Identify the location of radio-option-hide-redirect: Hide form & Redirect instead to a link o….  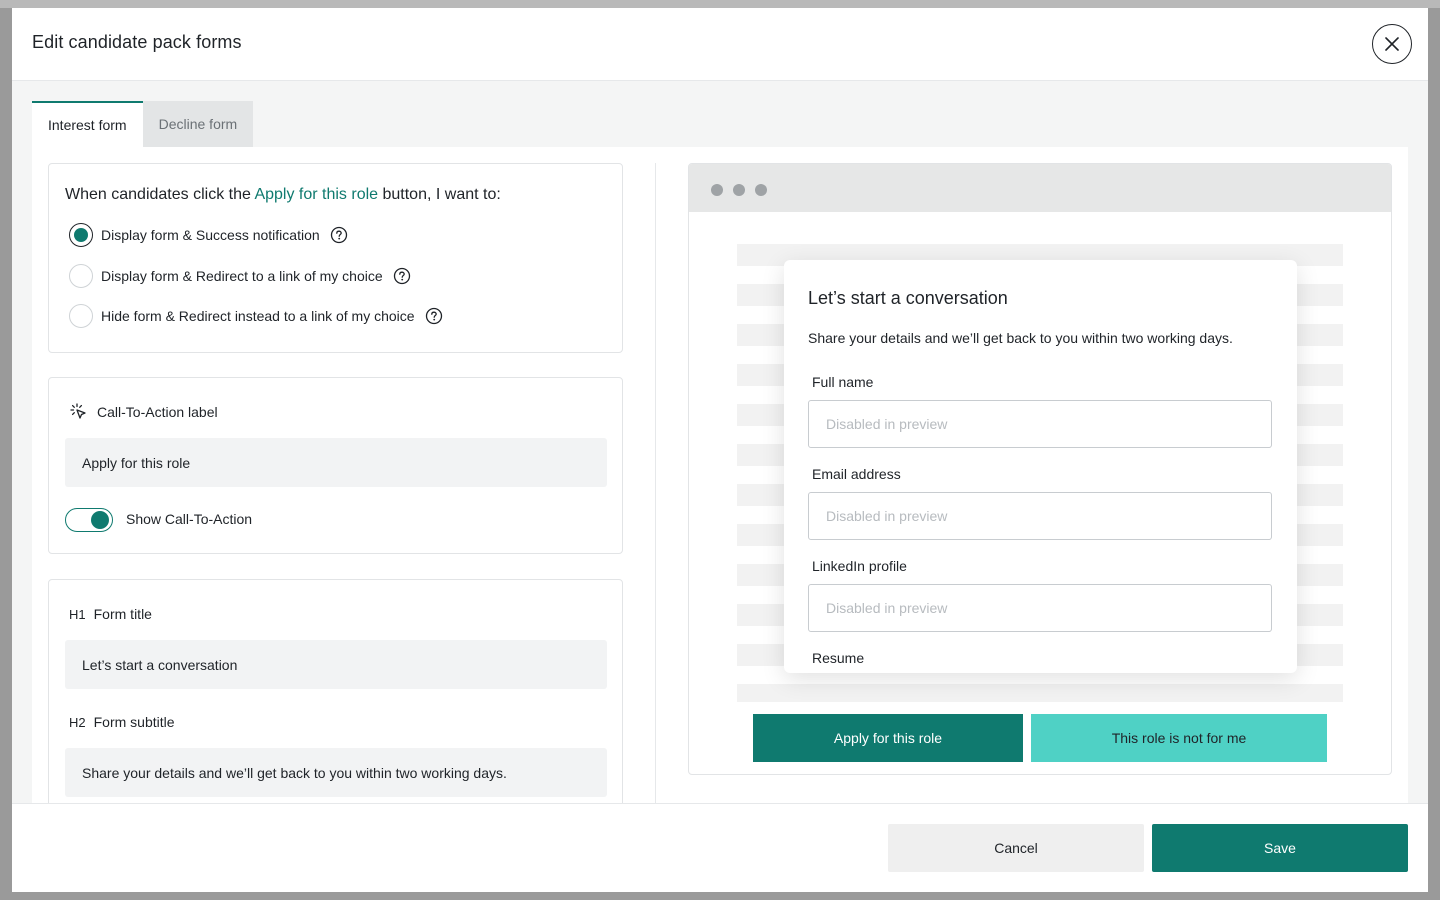
(256, 316).